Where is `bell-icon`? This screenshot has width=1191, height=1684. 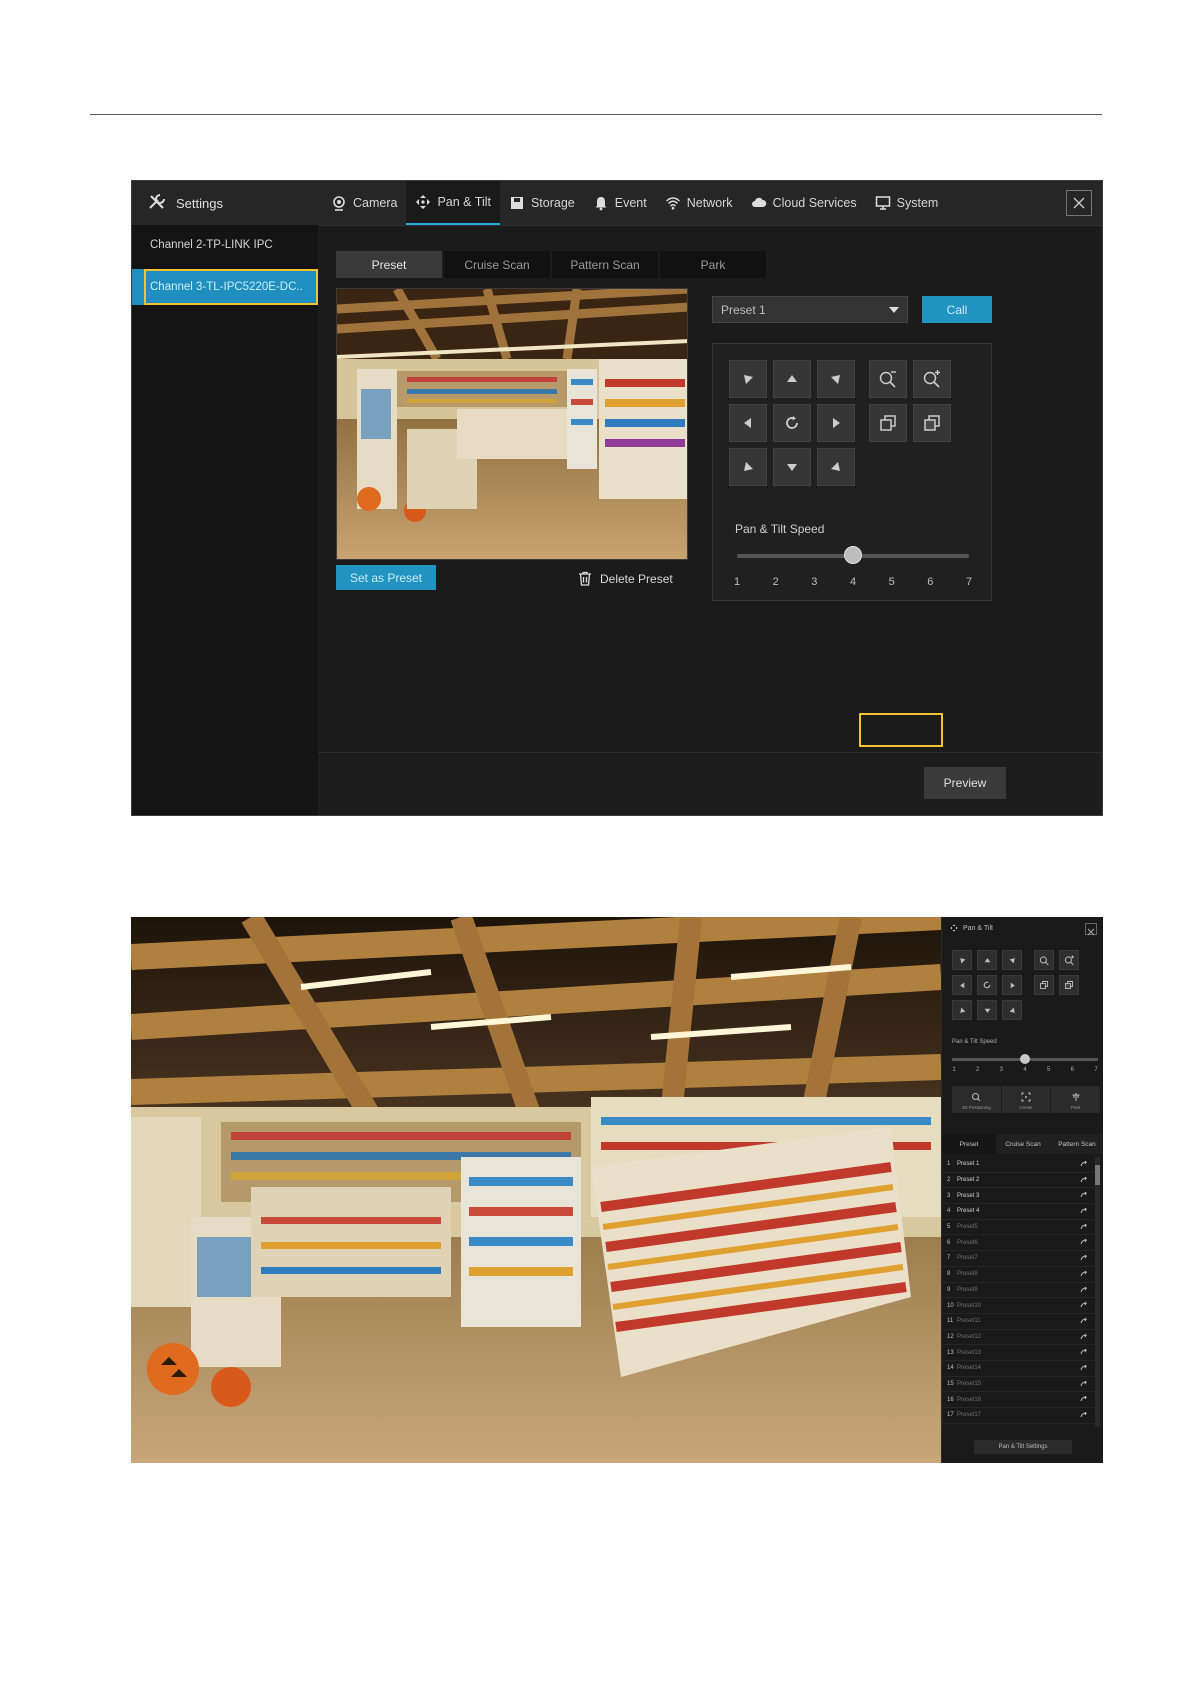
bell-icon is located at coordinates (601, 204).